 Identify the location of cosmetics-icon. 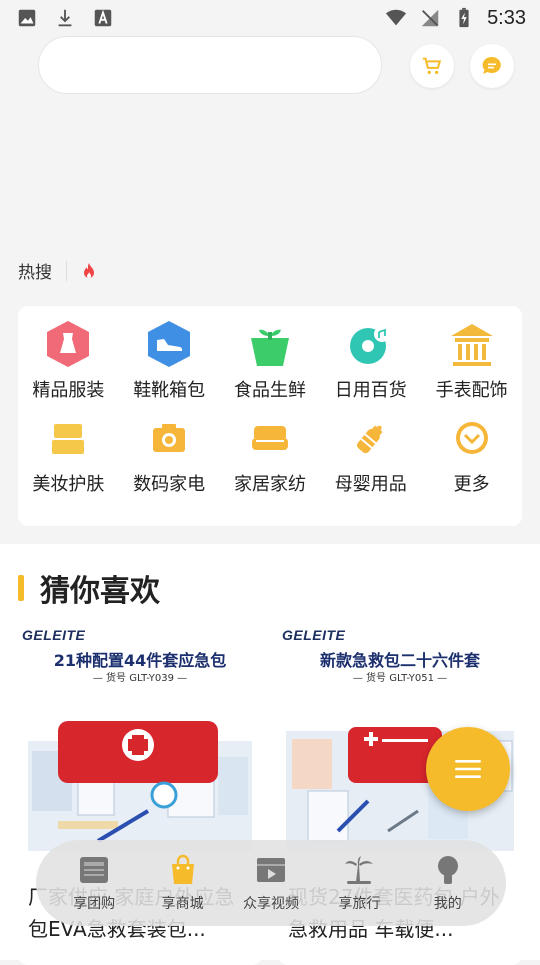
(68, 438).